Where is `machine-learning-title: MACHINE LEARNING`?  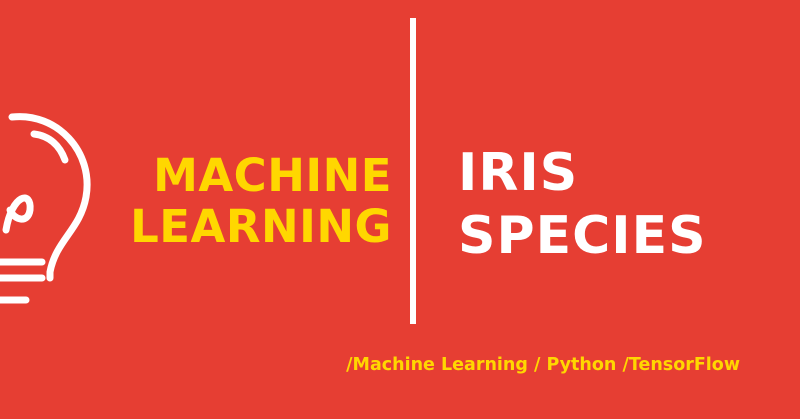 machine-learning-title: MACHINE LEARNING is located at coordinates (261, 201).